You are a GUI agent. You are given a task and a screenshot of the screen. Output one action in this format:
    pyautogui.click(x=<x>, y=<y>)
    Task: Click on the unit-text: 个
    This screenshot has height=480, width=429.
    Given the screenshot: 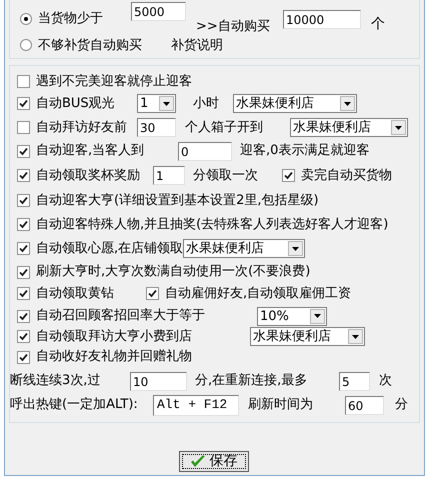 What is the action you would take?
    pyautogui.click(x=378, y=24)
    